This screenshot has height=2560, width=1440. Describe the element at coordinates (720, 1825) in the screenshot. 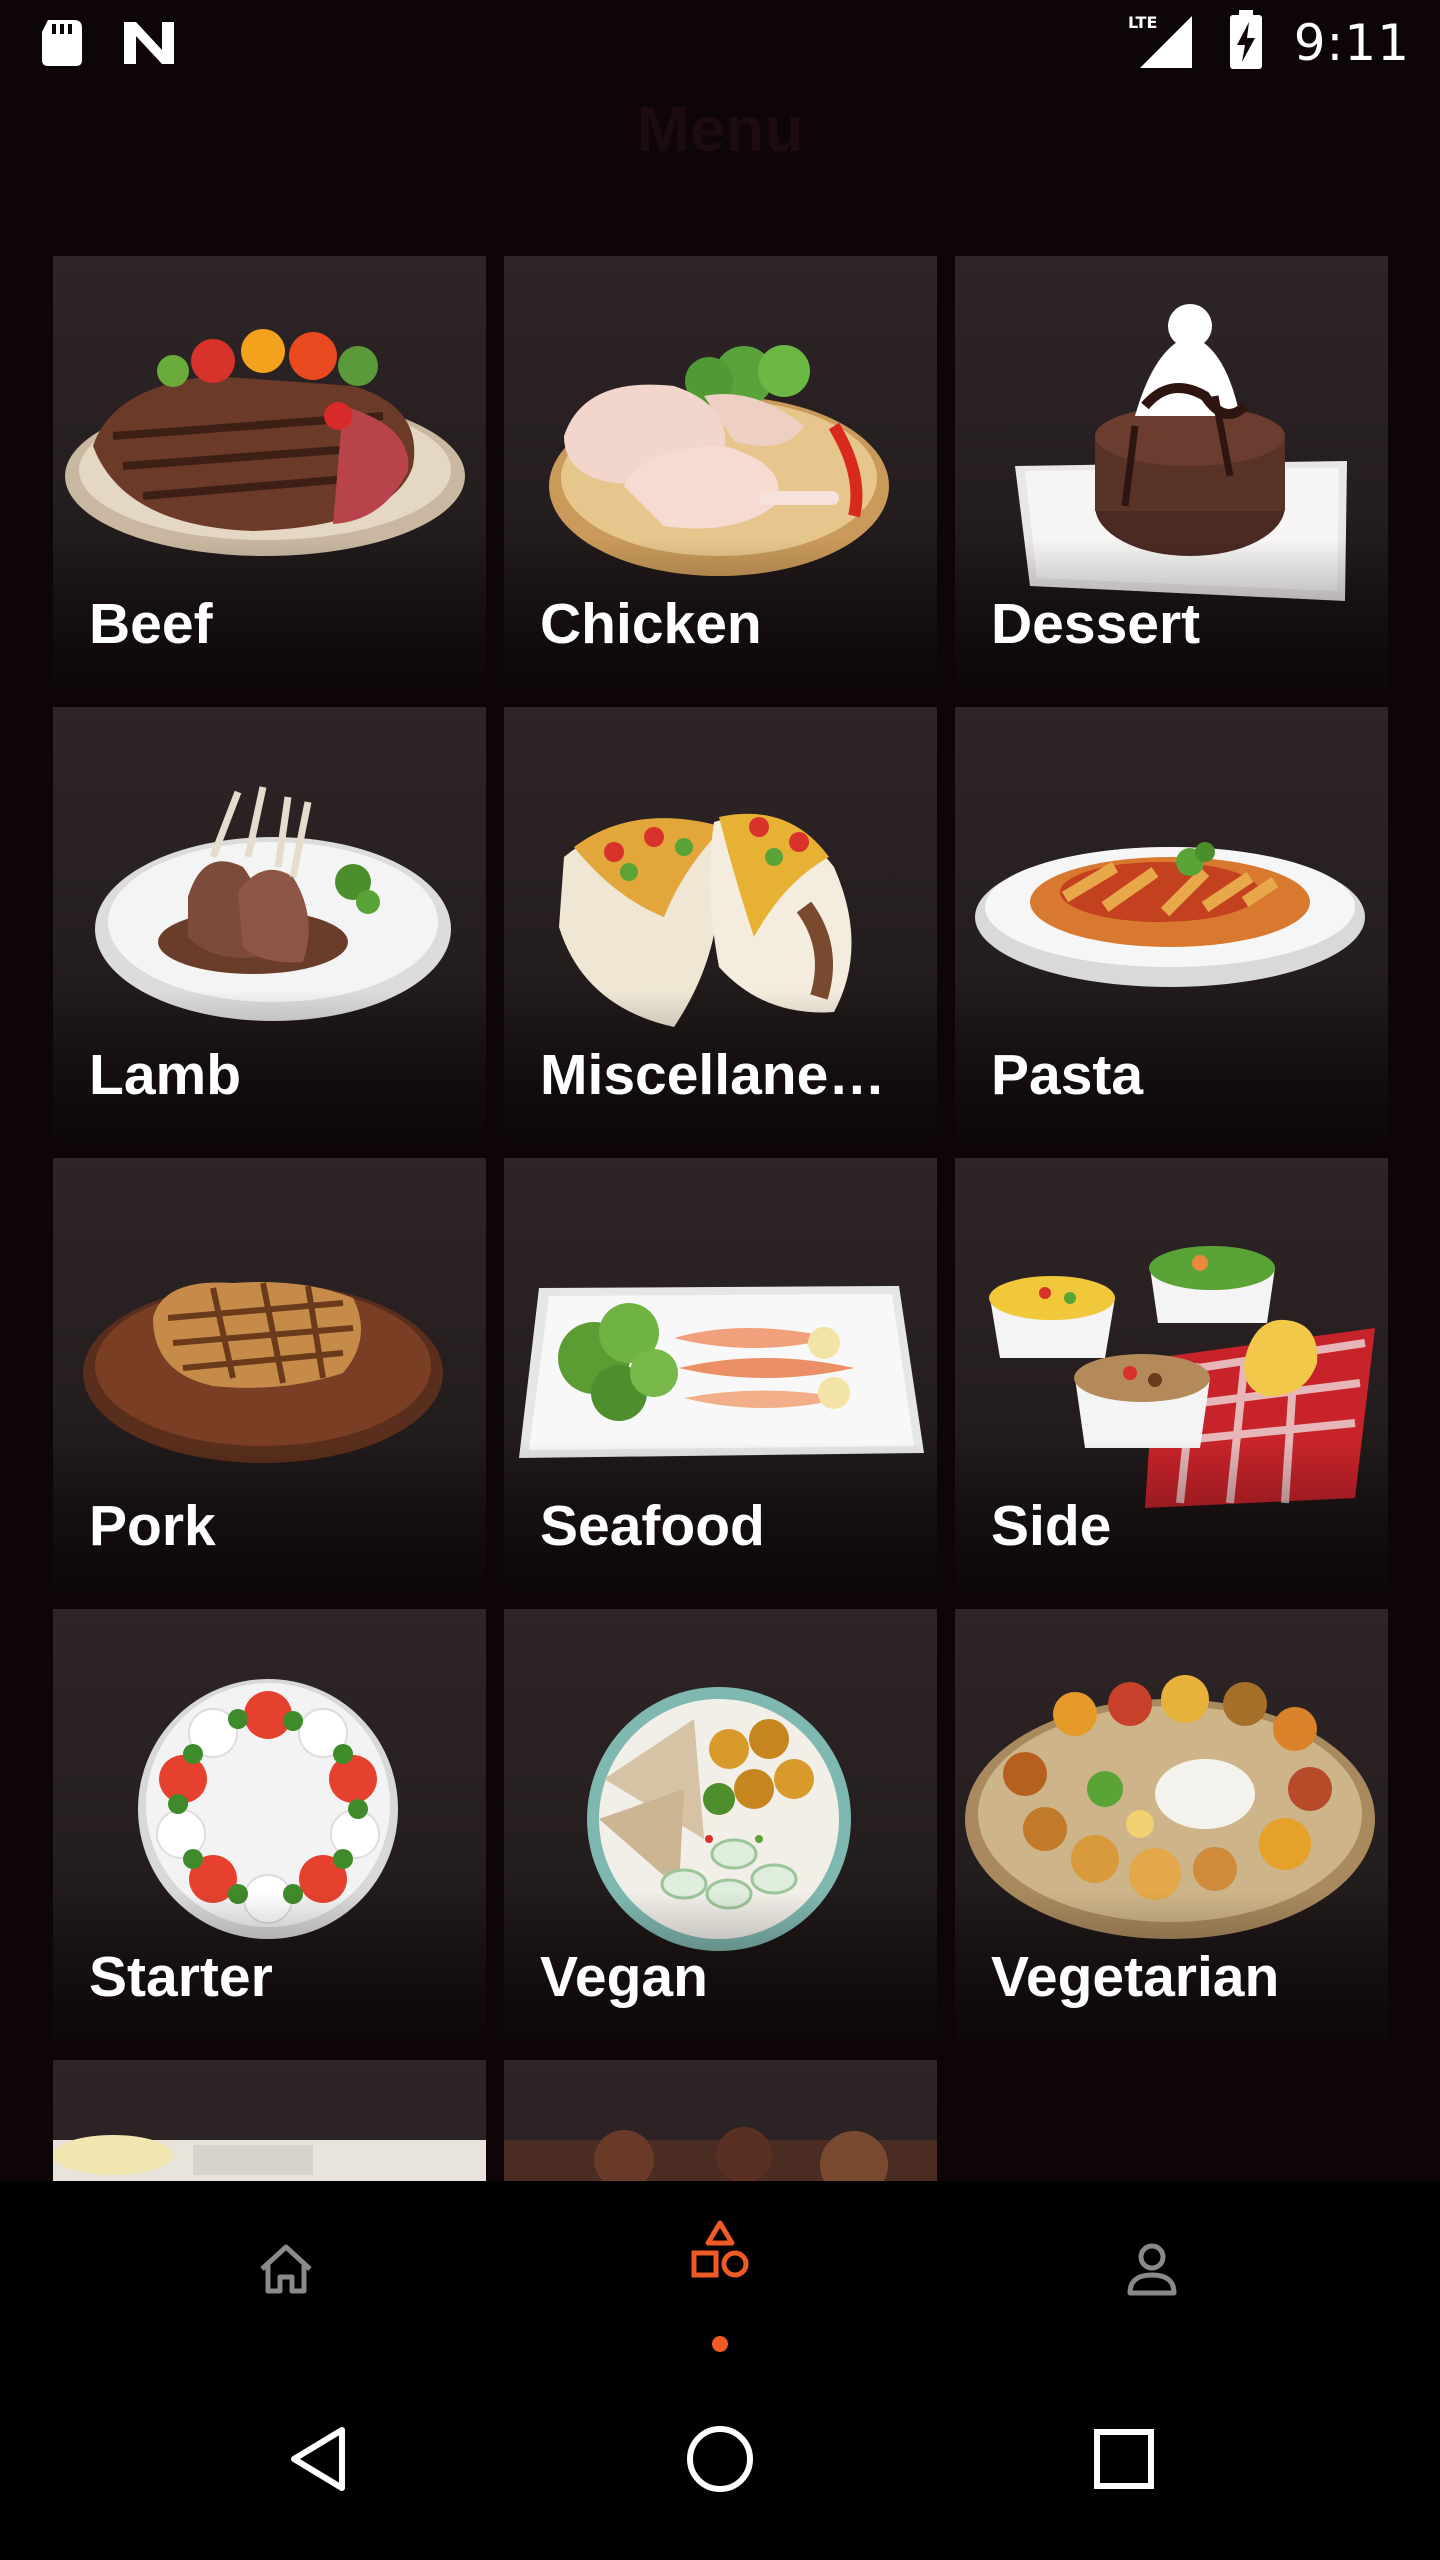

I see `category-tile-vegan: Vegan` at that location.